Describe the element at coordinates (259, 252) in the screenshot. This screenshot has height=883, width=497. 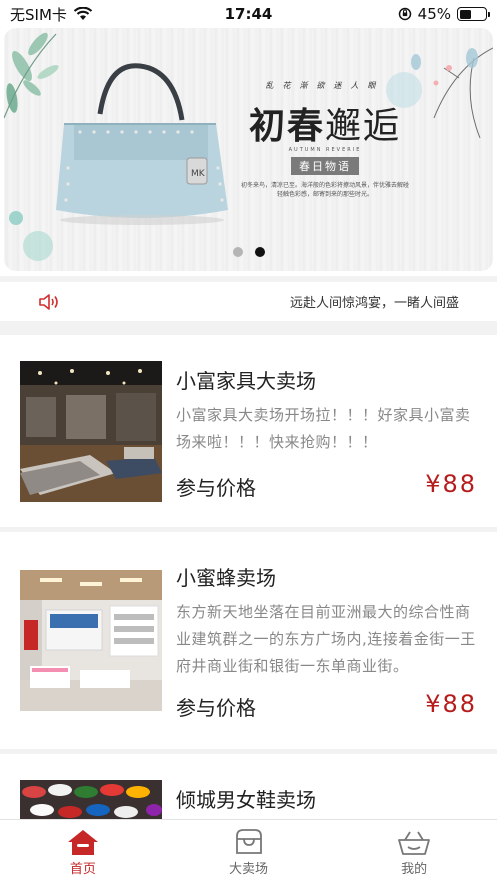
I see `carousel-dot-active` at that location.